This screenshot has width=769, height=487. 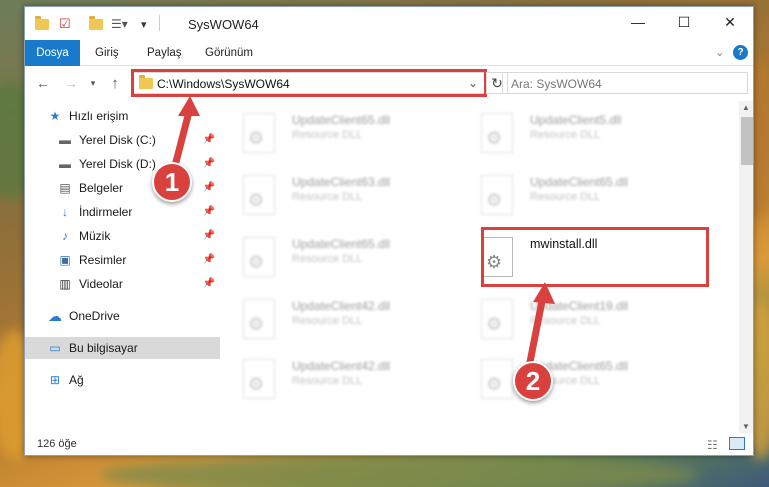 I want to click on step-marker-2: 2, so click(x=533, y=381).